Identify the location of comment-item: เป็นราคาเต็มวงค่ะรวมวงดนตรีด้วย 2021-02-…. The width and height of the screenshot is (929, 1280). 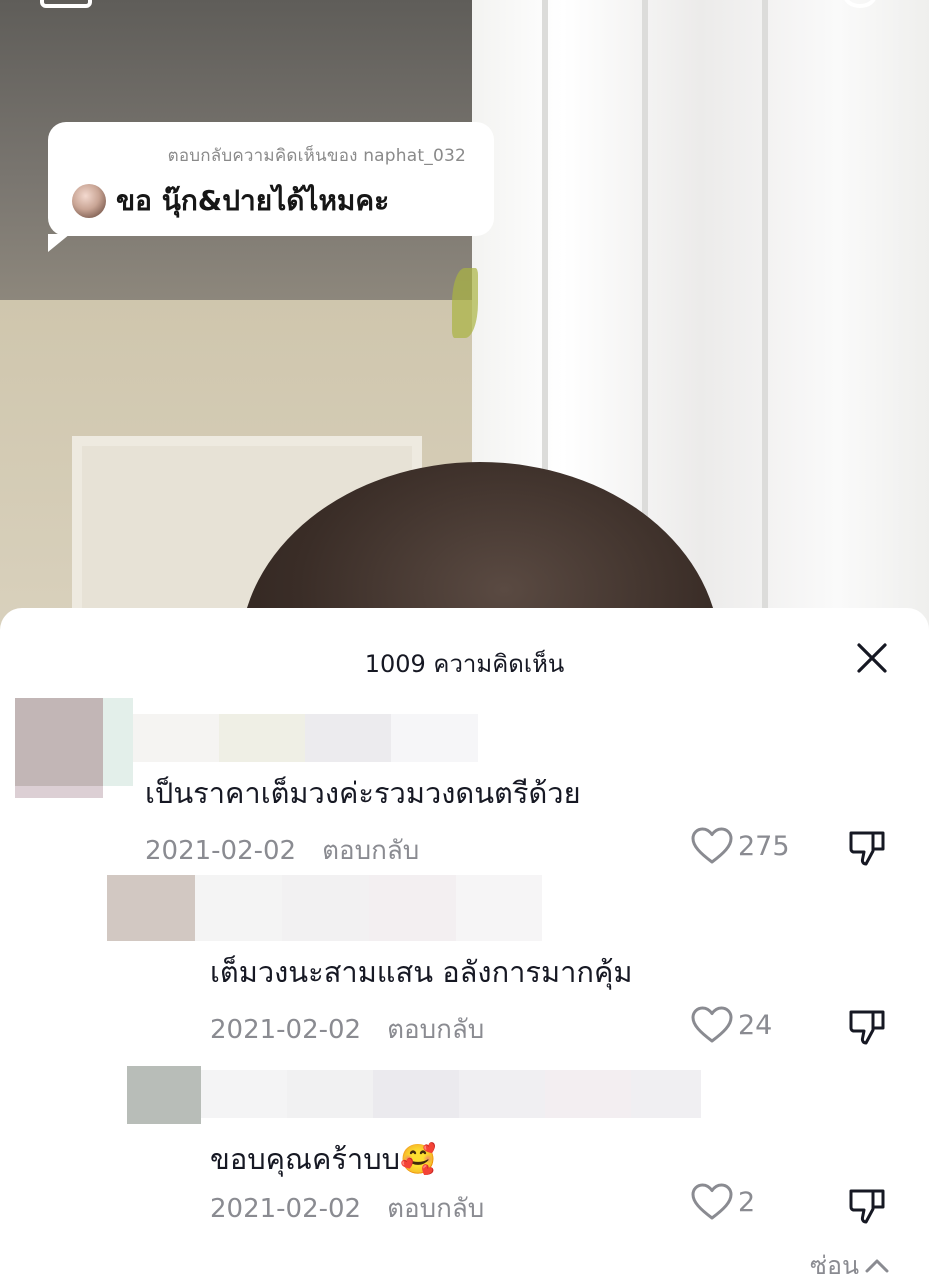
(464, 783).